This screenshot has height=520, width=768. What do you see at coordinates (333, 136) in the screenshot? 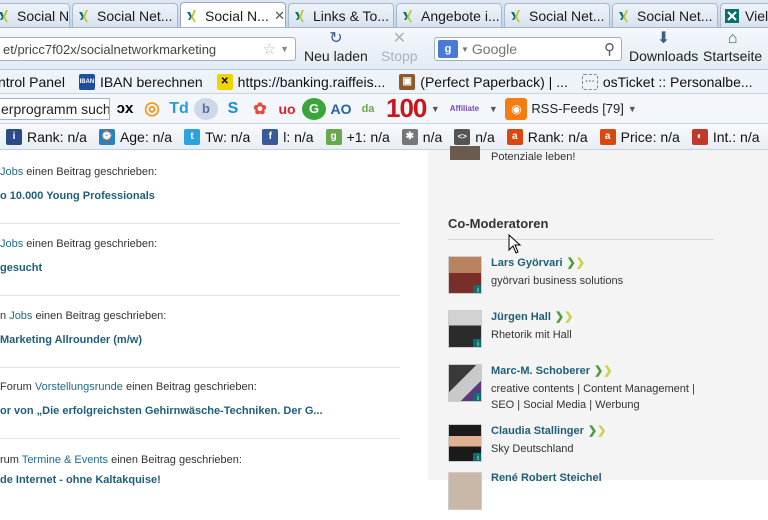
I see `google-plus-icon: g` at bounding box center [333, 136].